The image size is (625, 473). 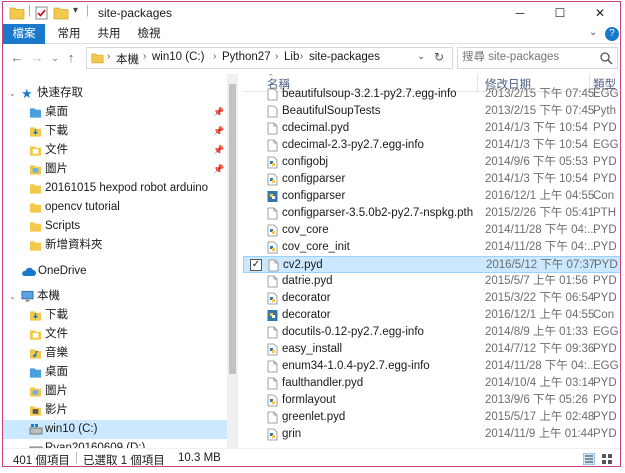 I want to click on file-date: 2014/1/3 下午 10:54, so click(x=536, y=179).